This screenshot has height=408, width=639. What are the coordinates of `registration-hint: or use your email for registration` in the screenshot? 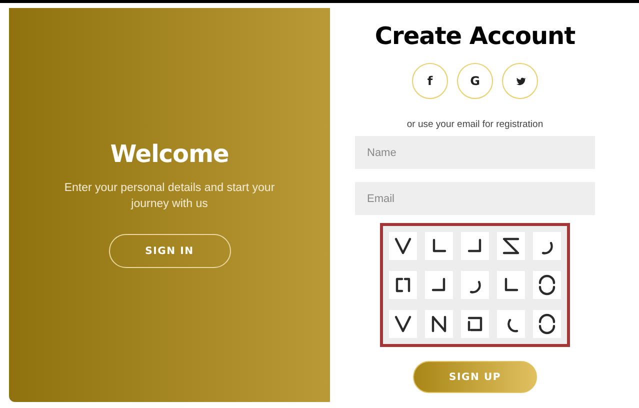 It's located at (475, 124).